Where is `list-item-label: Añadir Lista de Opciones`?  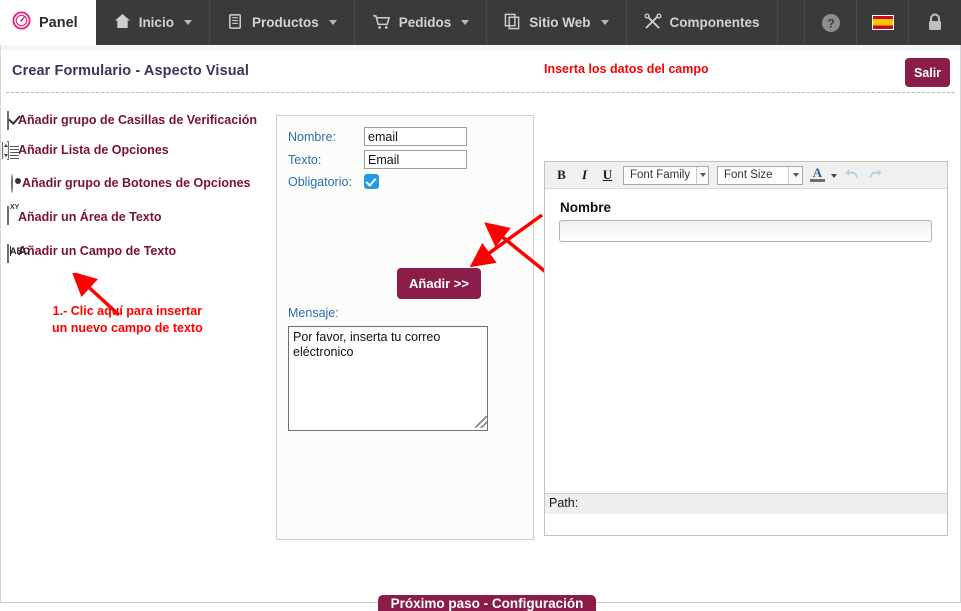
list-item-label: Añadir Lista de Opciones is located at coordinates (93, 150).